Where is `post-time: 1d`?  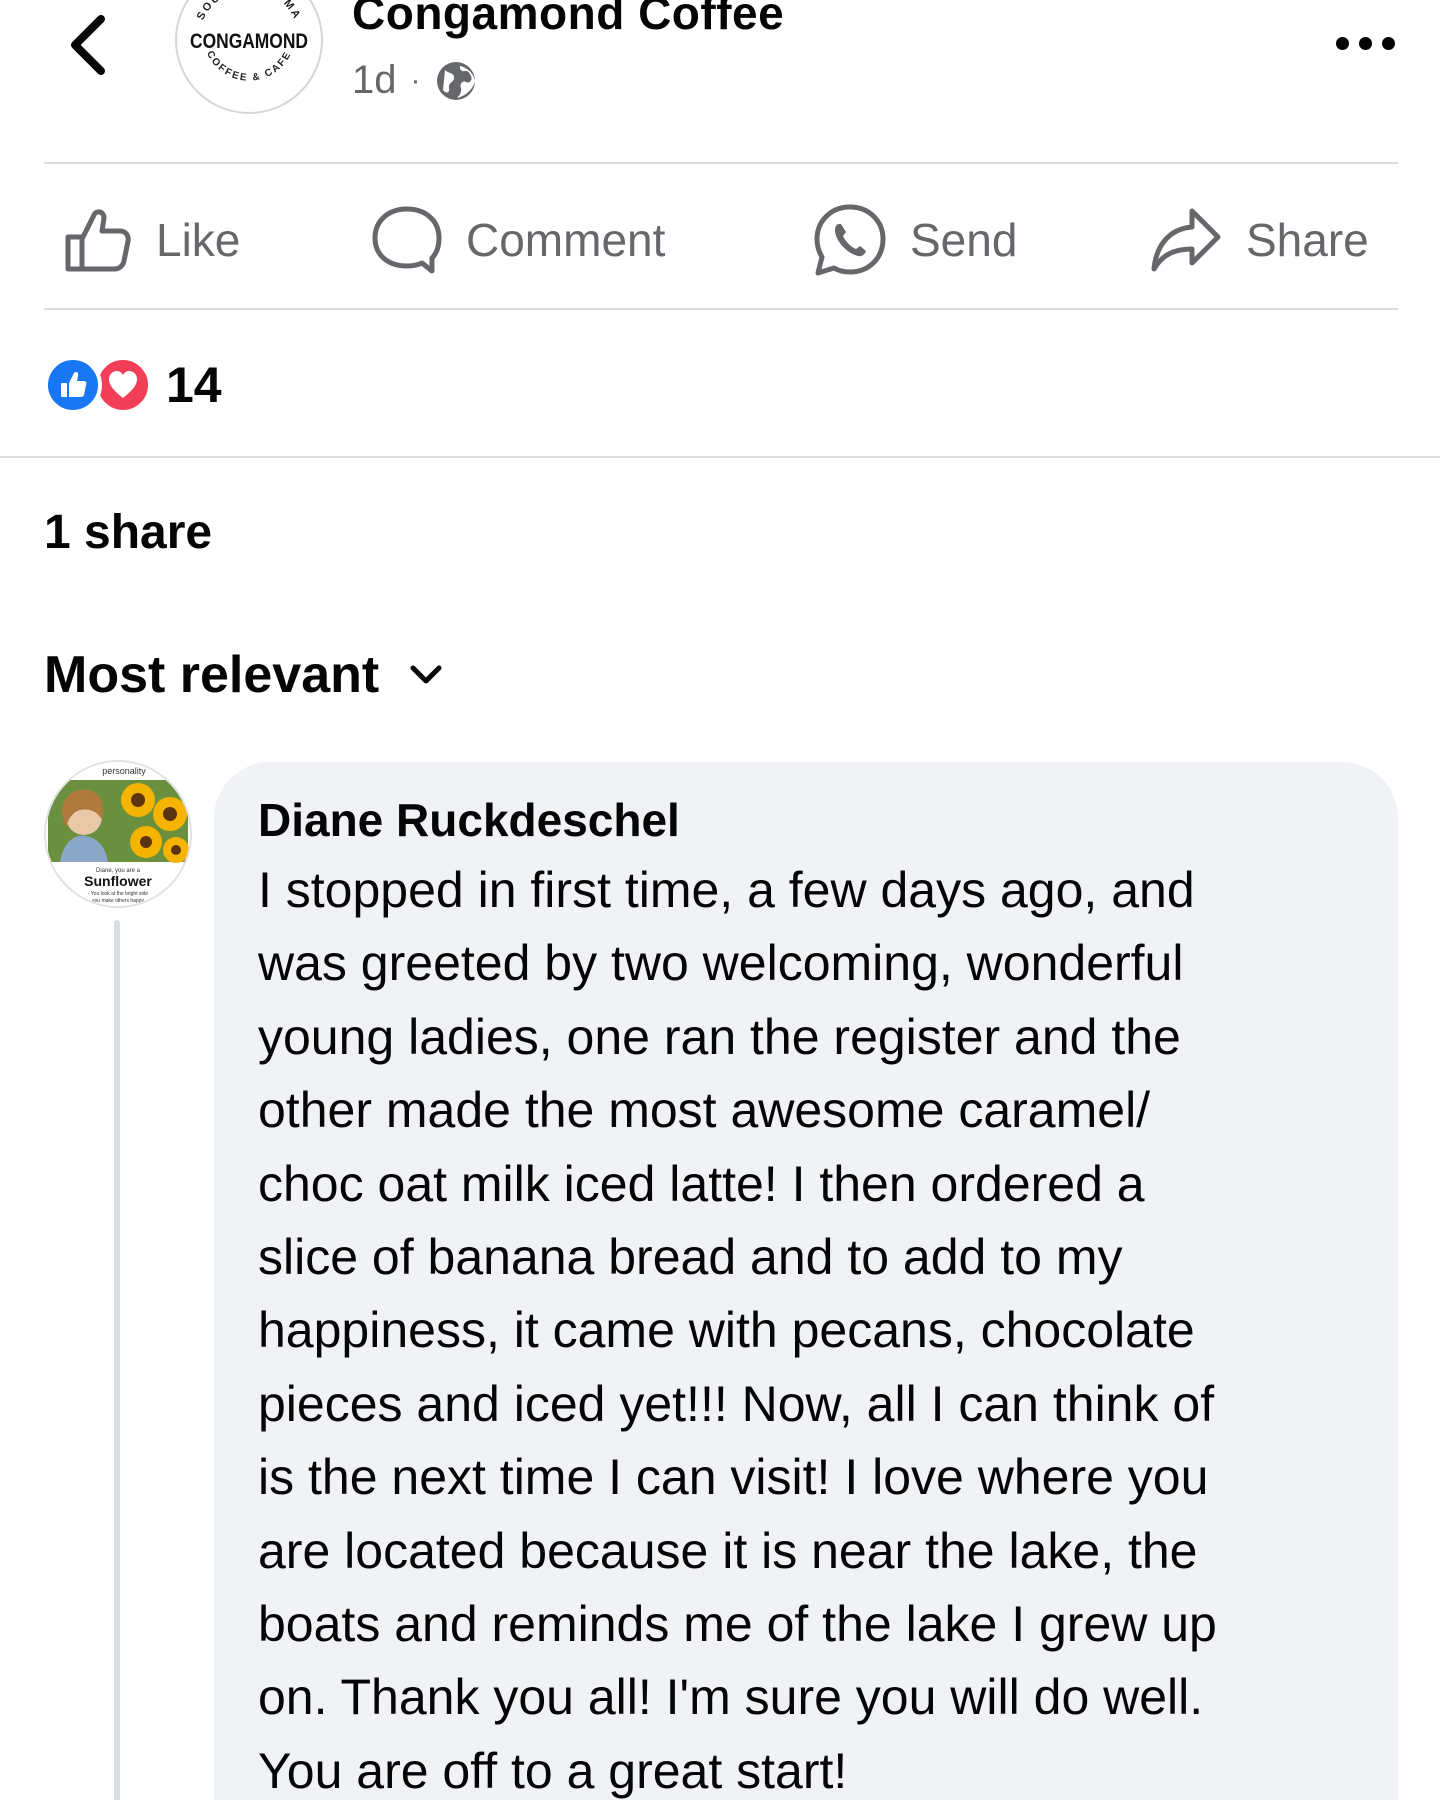
post-time: 1d is located at coordinates (374, 80).